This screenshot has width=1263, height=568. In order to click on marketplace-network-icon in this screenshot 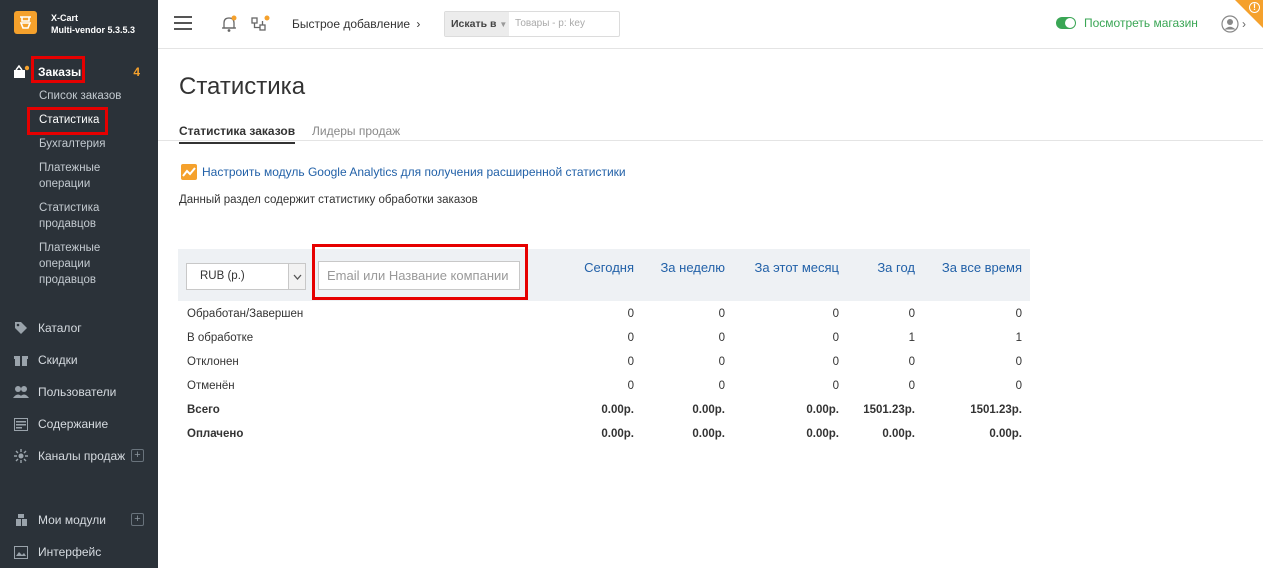, I will do `click(261, 26)`.